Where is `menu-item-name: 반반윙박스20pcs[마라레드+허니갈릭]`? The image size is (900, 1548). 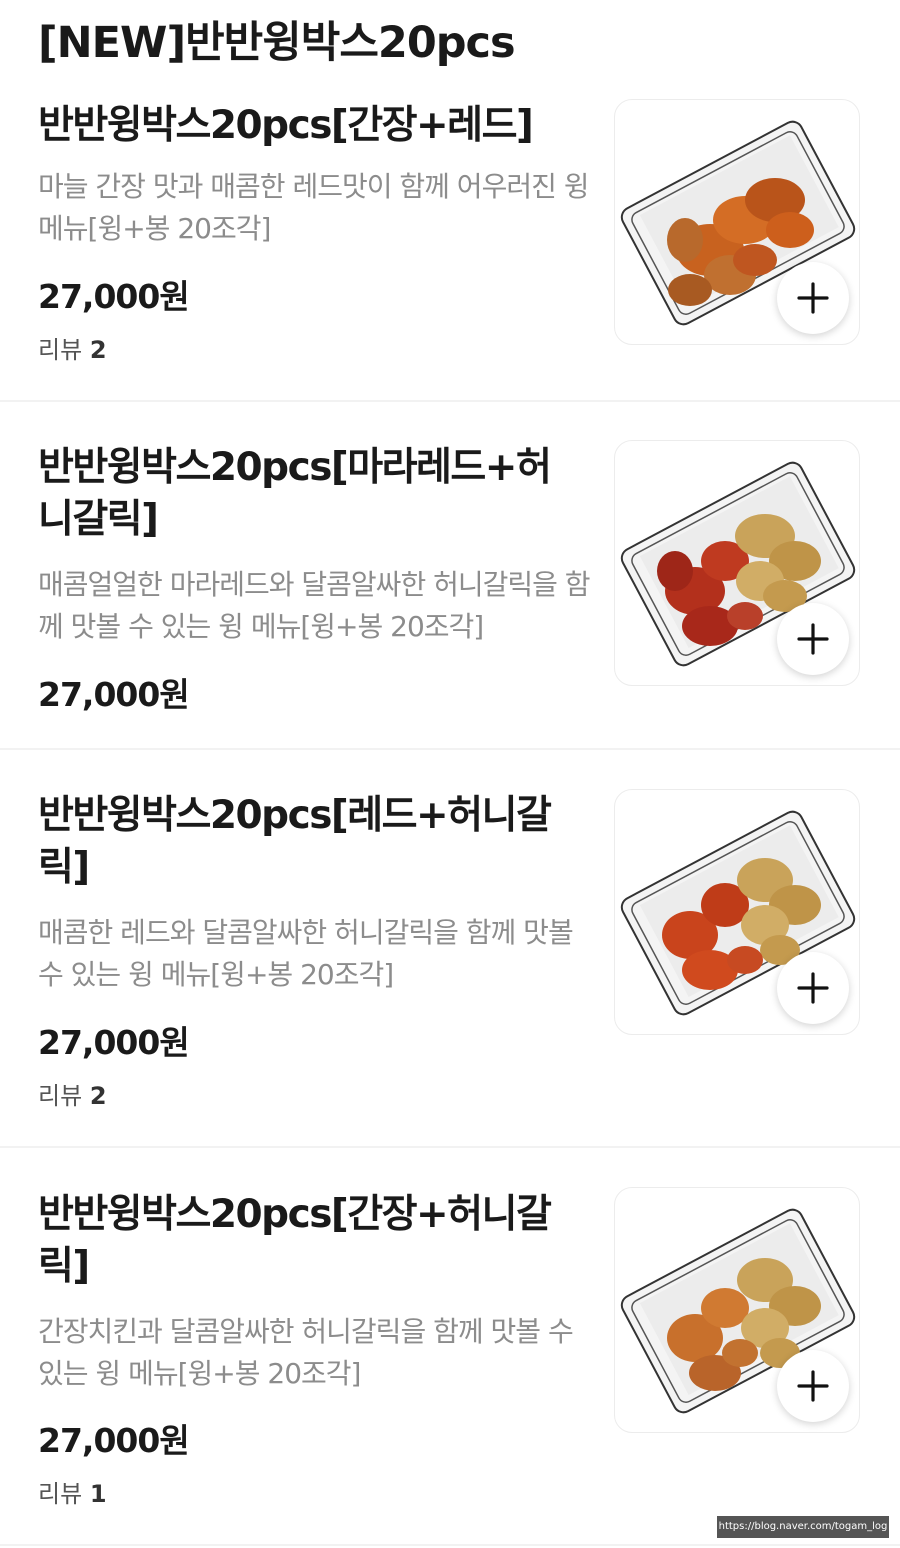 menu-item-name: 반반윙박스20pcs[마라레드+허니갈릭] is located at coordinates (308, 494).